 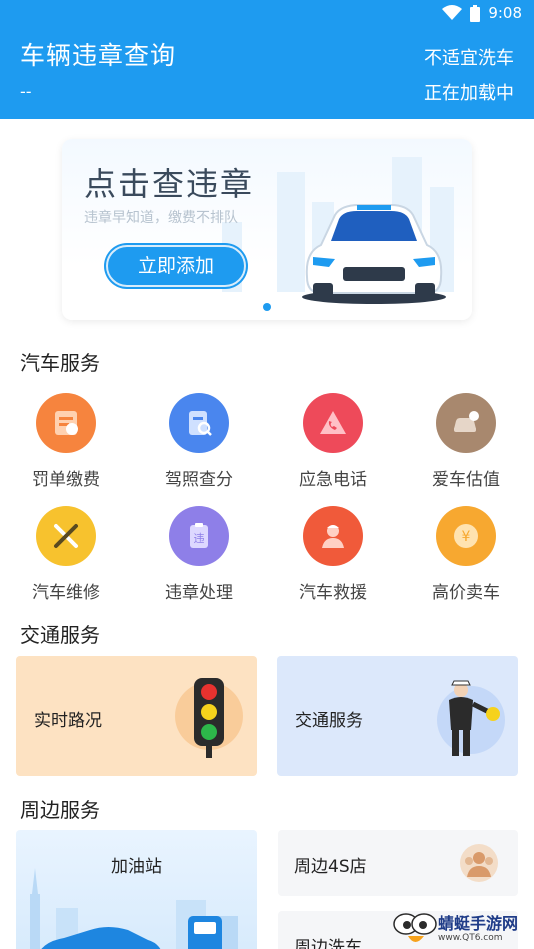 I want to click on city-selector: --, so click(x=26, y=91).